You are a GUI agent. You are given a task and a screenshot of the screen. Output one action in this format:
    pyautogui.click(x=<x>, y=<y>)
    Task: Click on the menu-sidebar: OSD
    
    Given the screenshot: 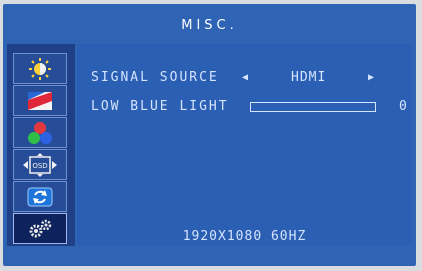 What is the action you would take?
    pyautogui.click(x=41, y=145)
    